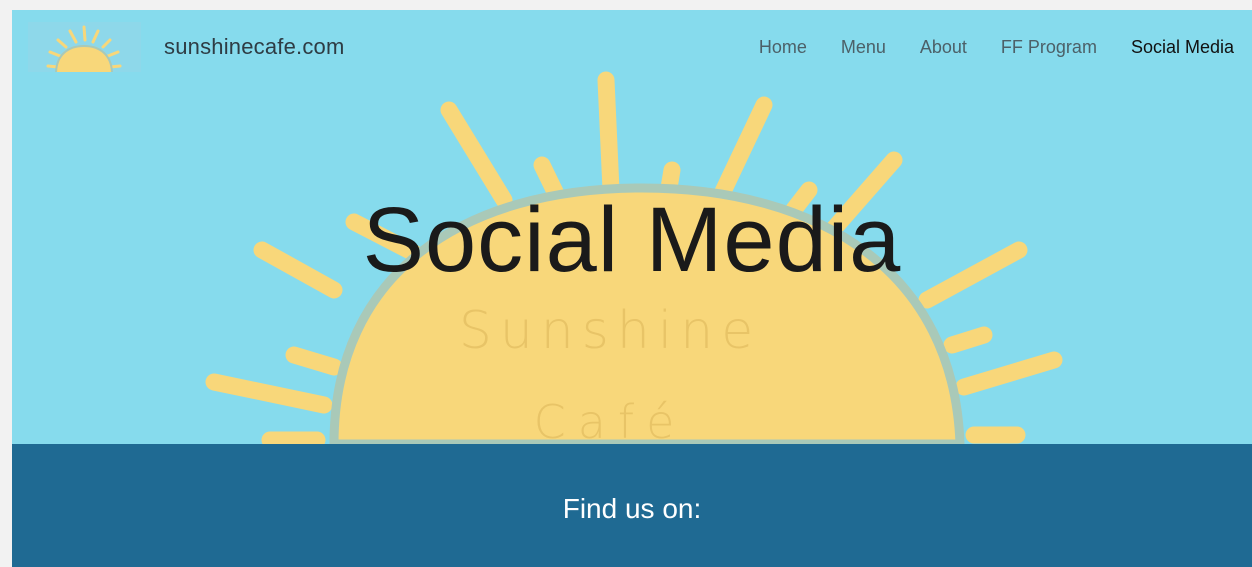  I want to click on main-nav: Home Menu About FF Program Social Media, so click(979, 47).